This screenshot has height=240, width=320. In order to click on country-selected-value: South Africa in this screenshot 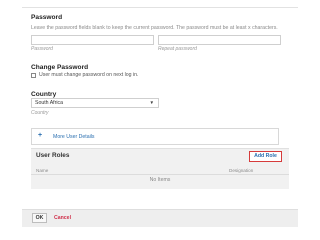, I will do `click(49, 103)`.